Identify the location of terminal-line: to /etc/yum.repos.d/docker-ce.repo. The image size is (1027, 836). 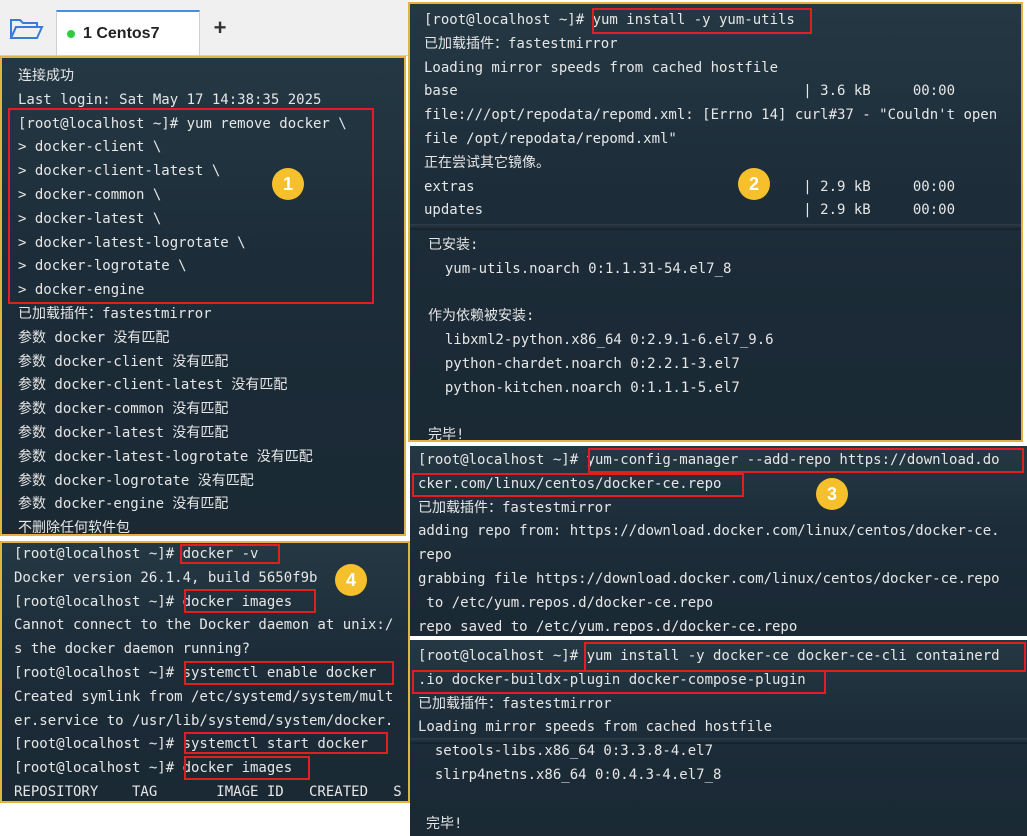
(566, 602).